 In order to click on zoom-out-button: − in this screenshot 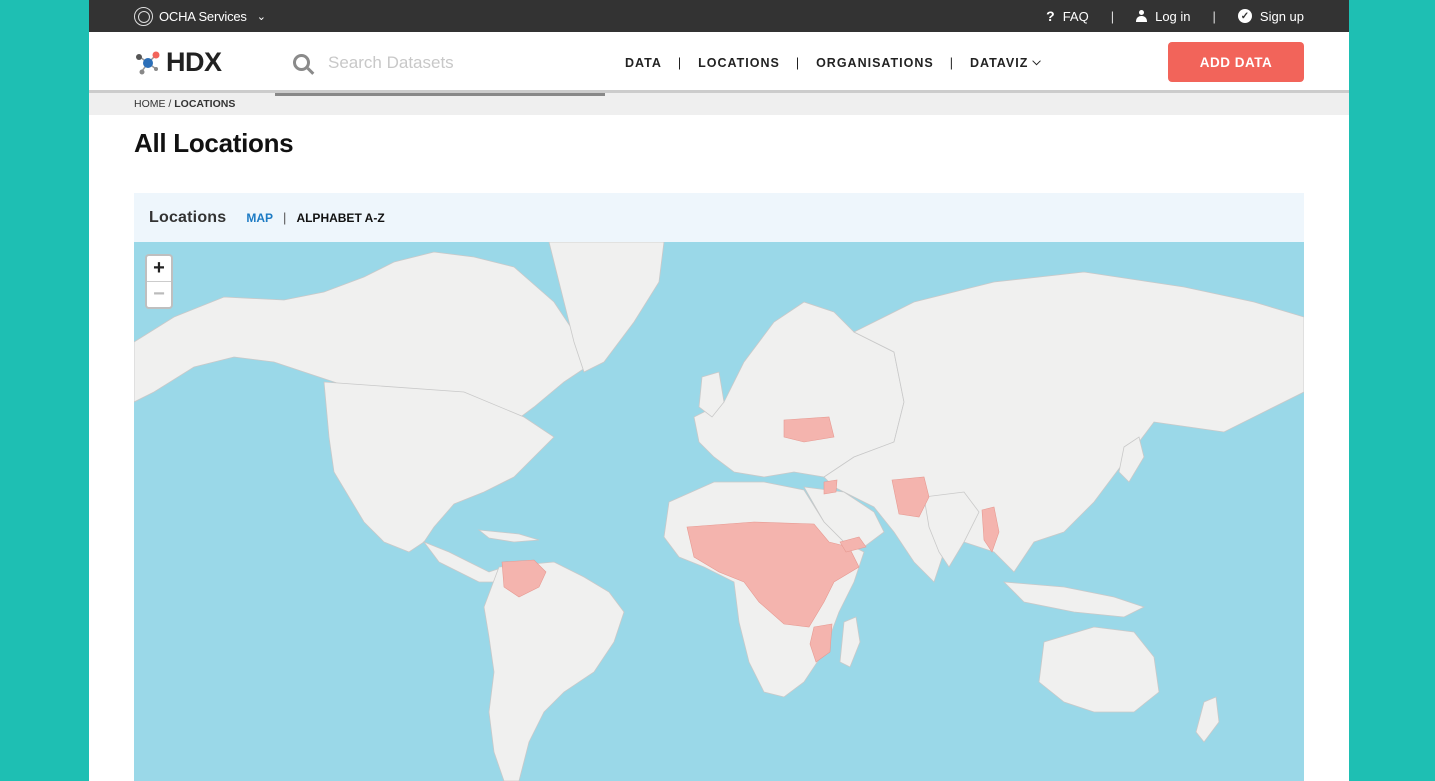, I will do `click(159, 293)`.